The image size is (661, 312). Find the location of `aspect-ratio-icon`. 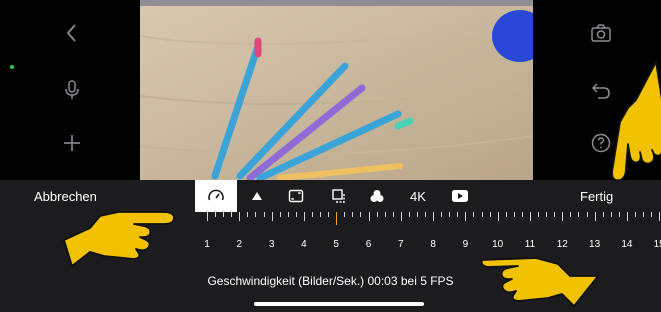

aspect-ratio-icon is located at coordinates (296, 196).